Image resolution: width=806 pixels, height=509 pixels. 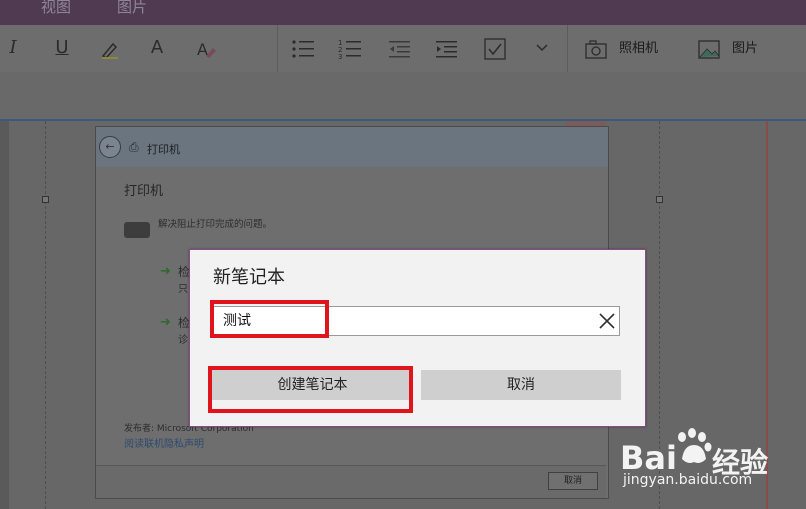 What do you see at coordinates (56, 9) in the screenshot?
I see `menu-item-view: 视图` at bounding box center [56, 9].